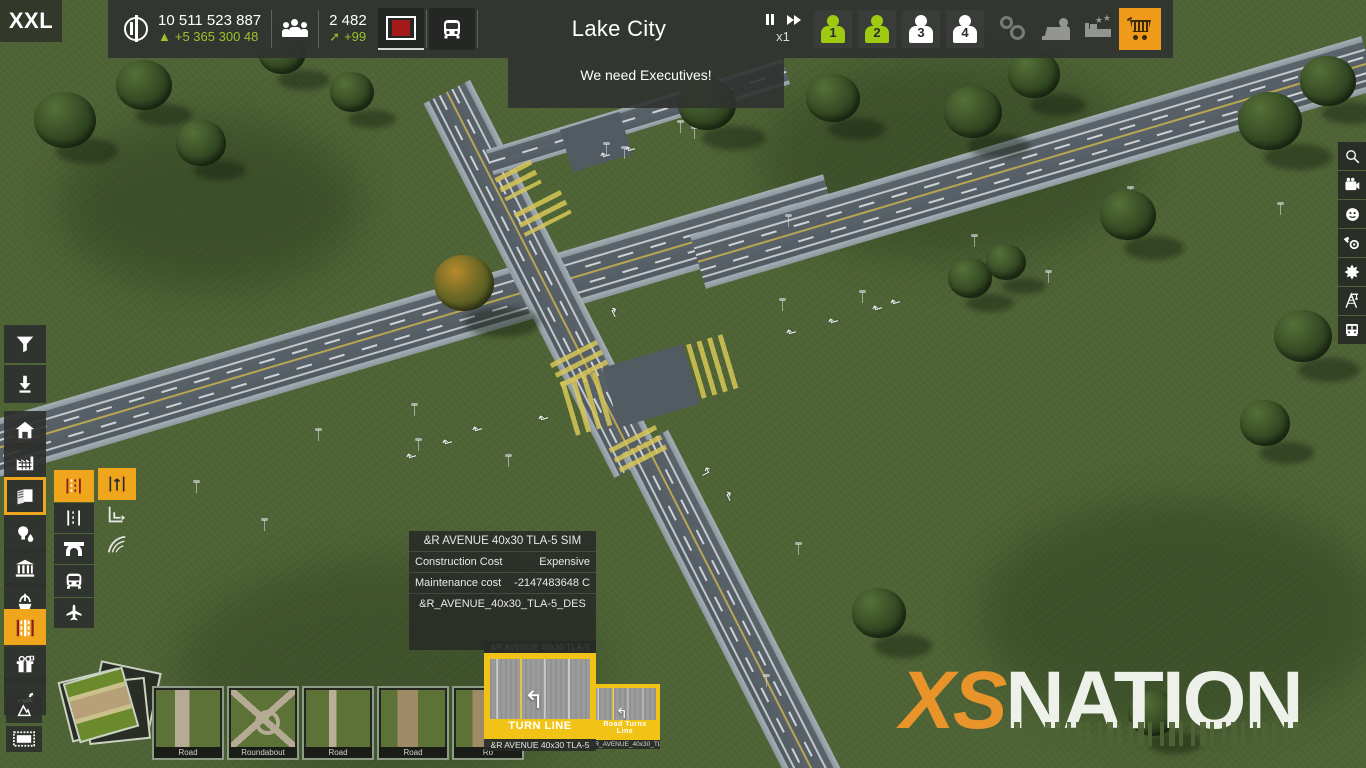 Image resolution: width=1366 pixels, height=768 pixels. I want to click on airport-tool, so click(74, 613).